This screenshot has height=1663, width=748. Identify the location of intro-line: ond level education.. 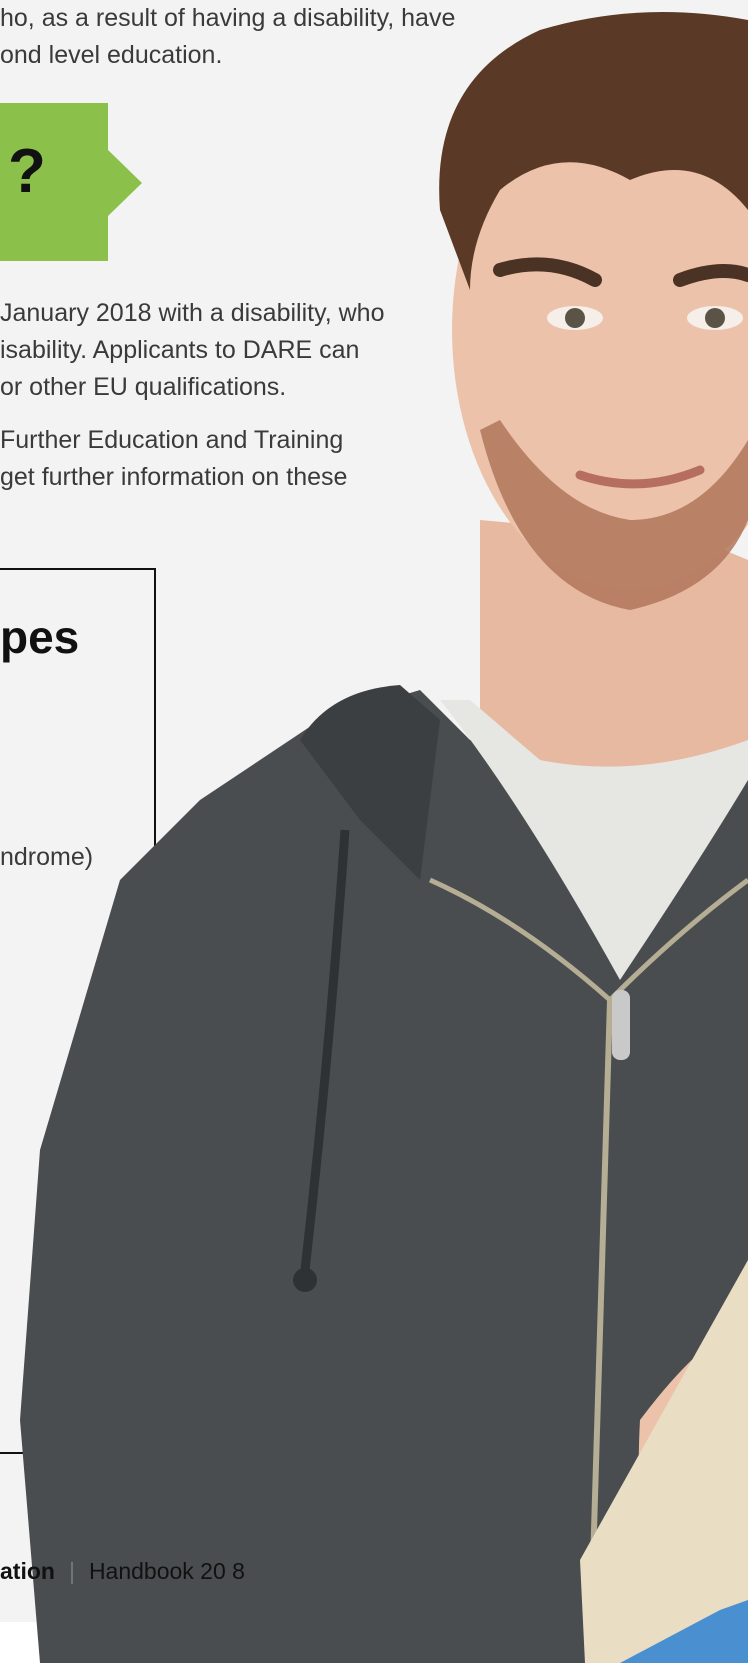
(111, 55).